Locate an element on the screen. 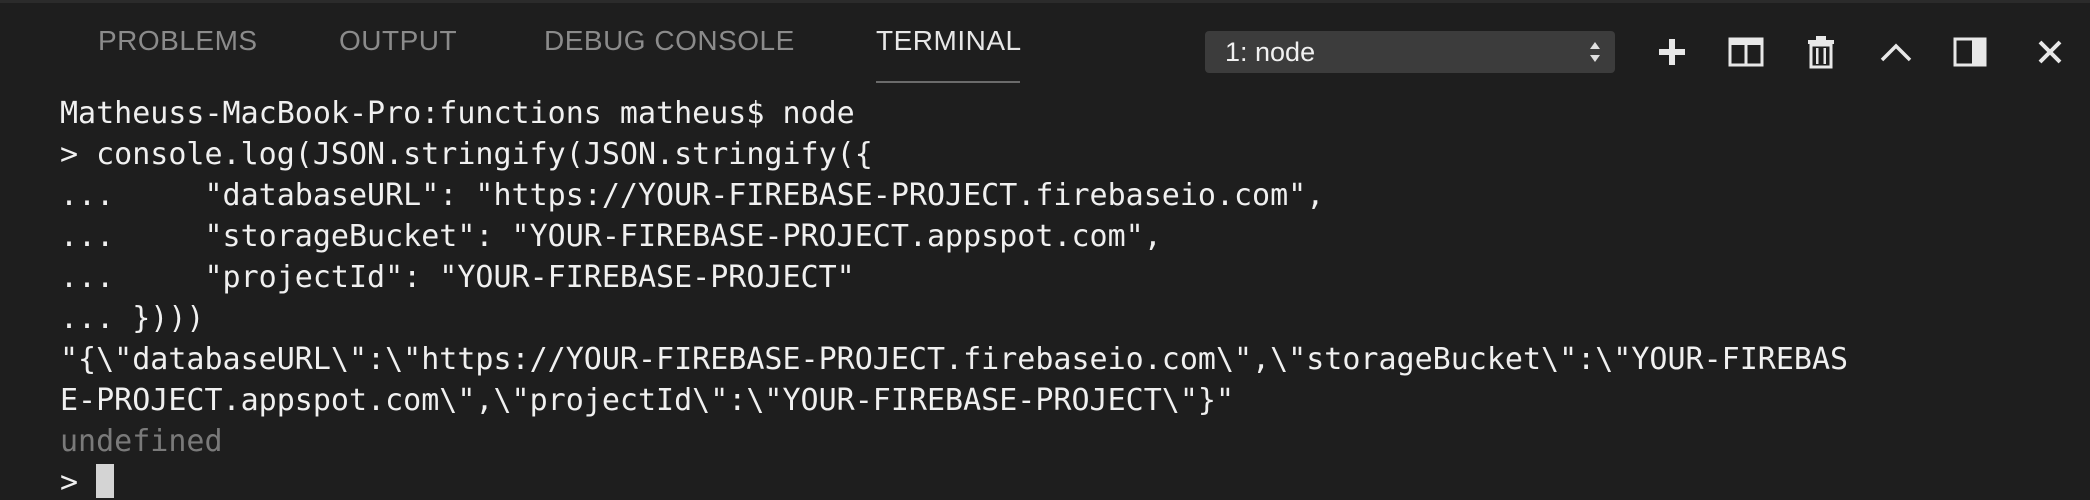 The height and width of the screenshot is (500, 2090). close-icon is located at coordinates (2050, 52).